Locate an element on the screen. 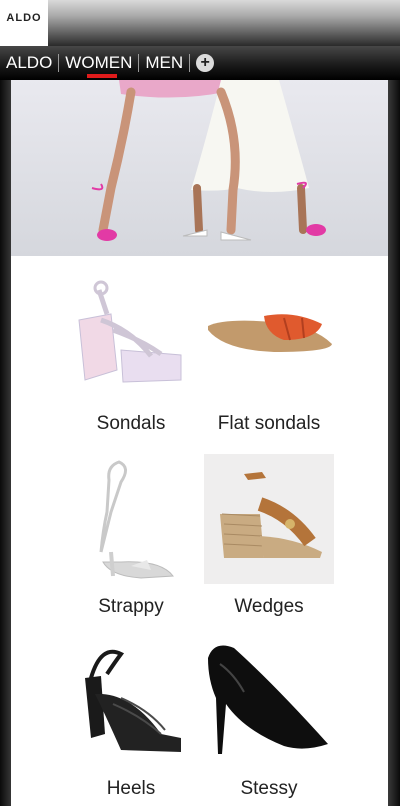 Image resolution: width=400 pixels, height=806 pixels. category-tile-wedges is located at coordinates (269, 519).